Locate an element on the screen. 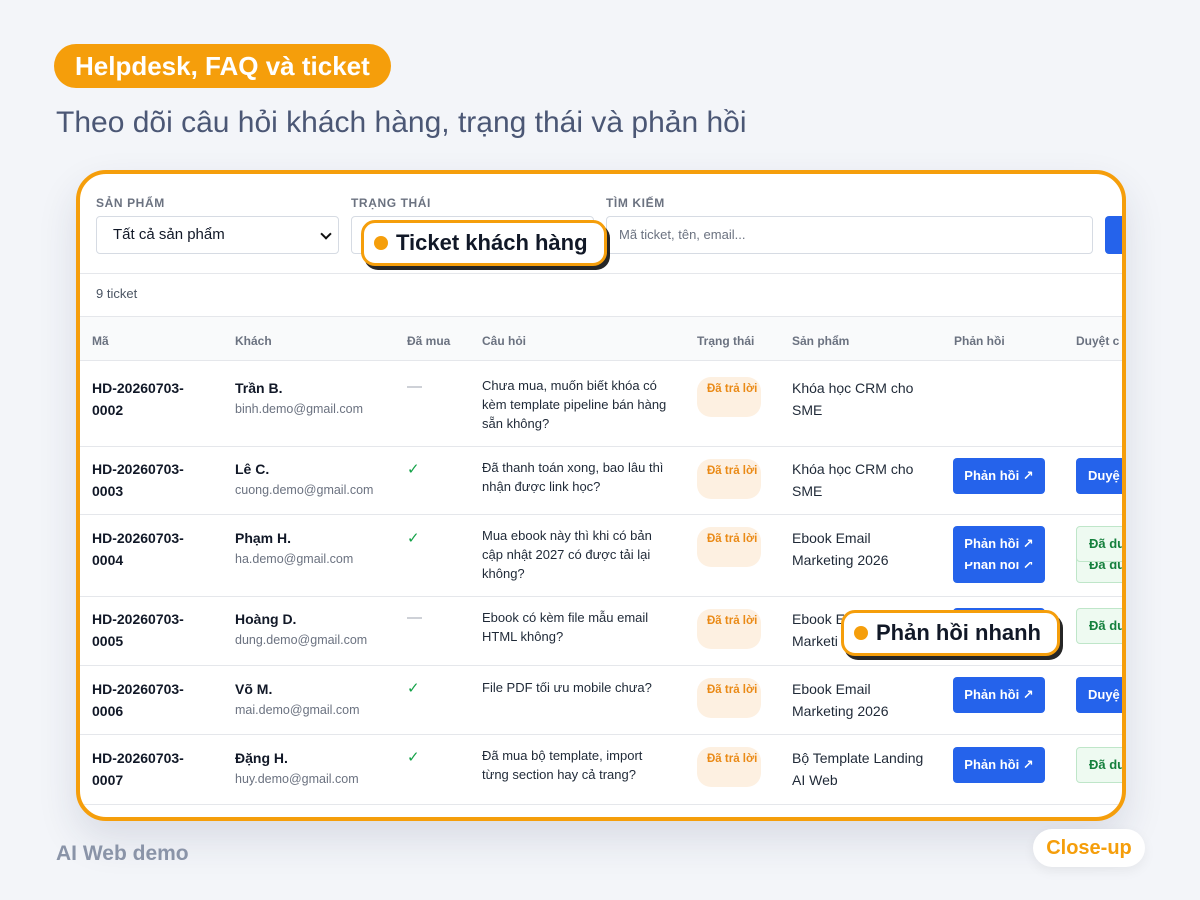 This screenshot has width=1200, height=900. customer-email: mai.demo@gmail.com is located at coordinates (297, 710).